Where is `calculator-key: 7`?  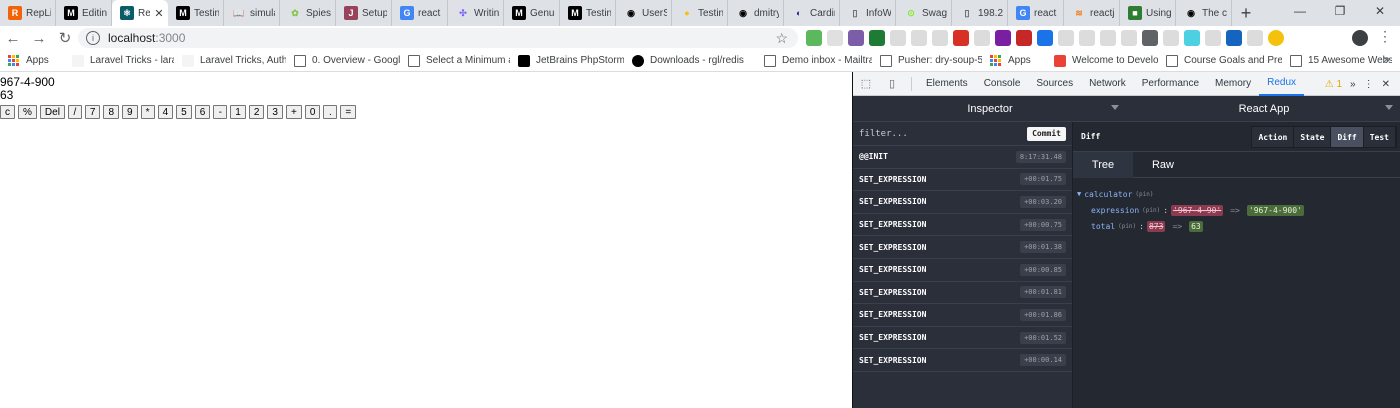 calculator-key: 7 is located at coordinates (92, 112).